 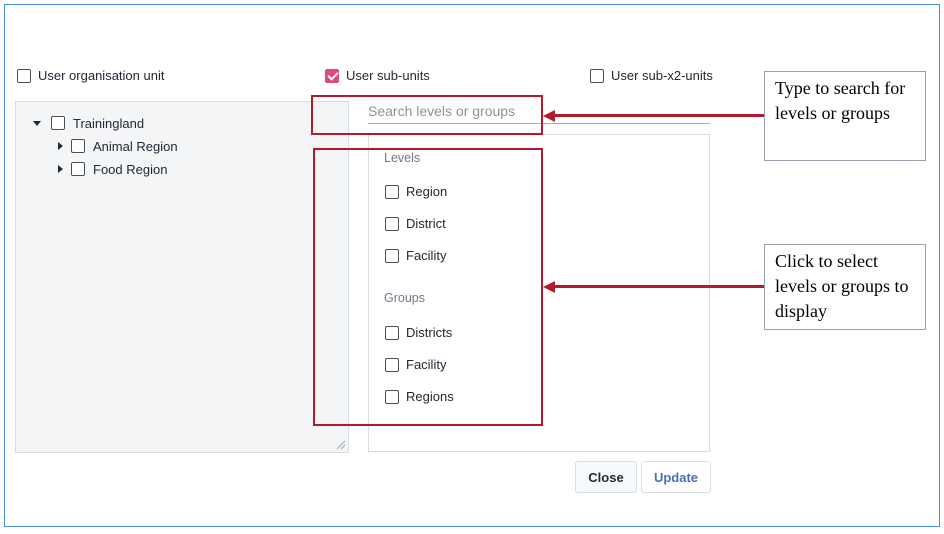 What do you see at coordinates (662, 75) in the screenshot?
I see `user-sub-x2-units-label: User sub-x2-units` at bounding box center [662, 75].